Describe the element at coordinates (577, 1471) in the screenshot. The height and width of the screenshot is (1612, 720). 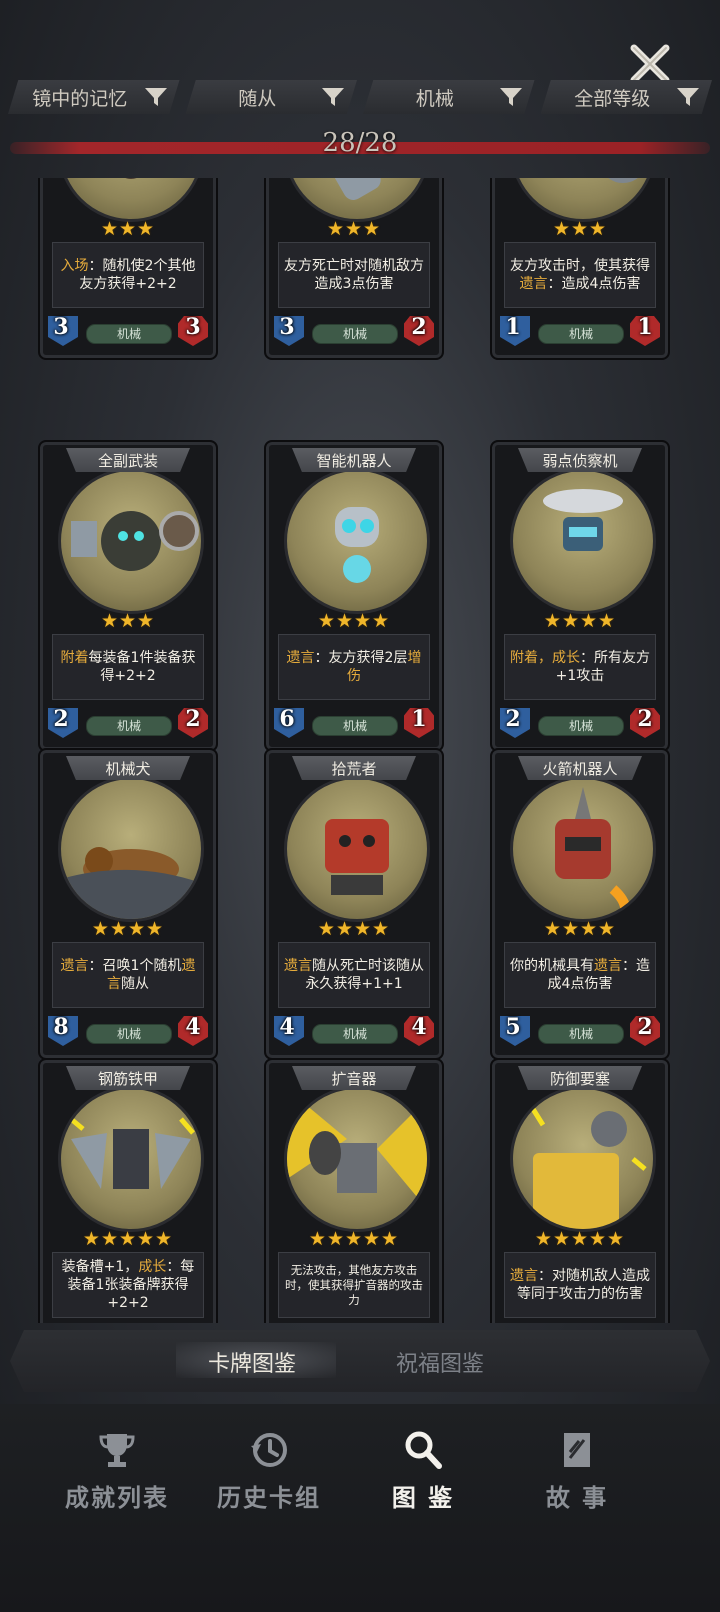
I see `nav-story: 故 事` at that location.